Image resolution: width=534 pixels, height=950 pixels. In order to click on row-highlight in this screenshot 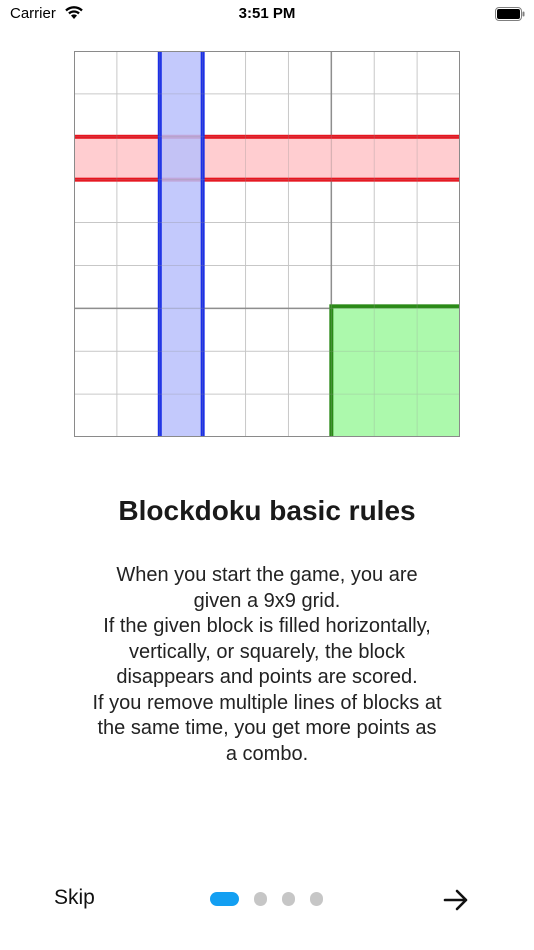, I will do `click(267, 158)`.